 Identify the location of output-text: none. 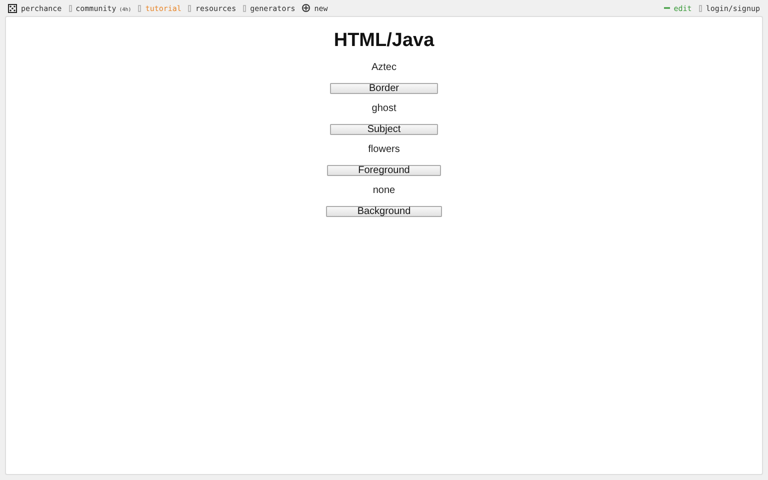
(384, 191).